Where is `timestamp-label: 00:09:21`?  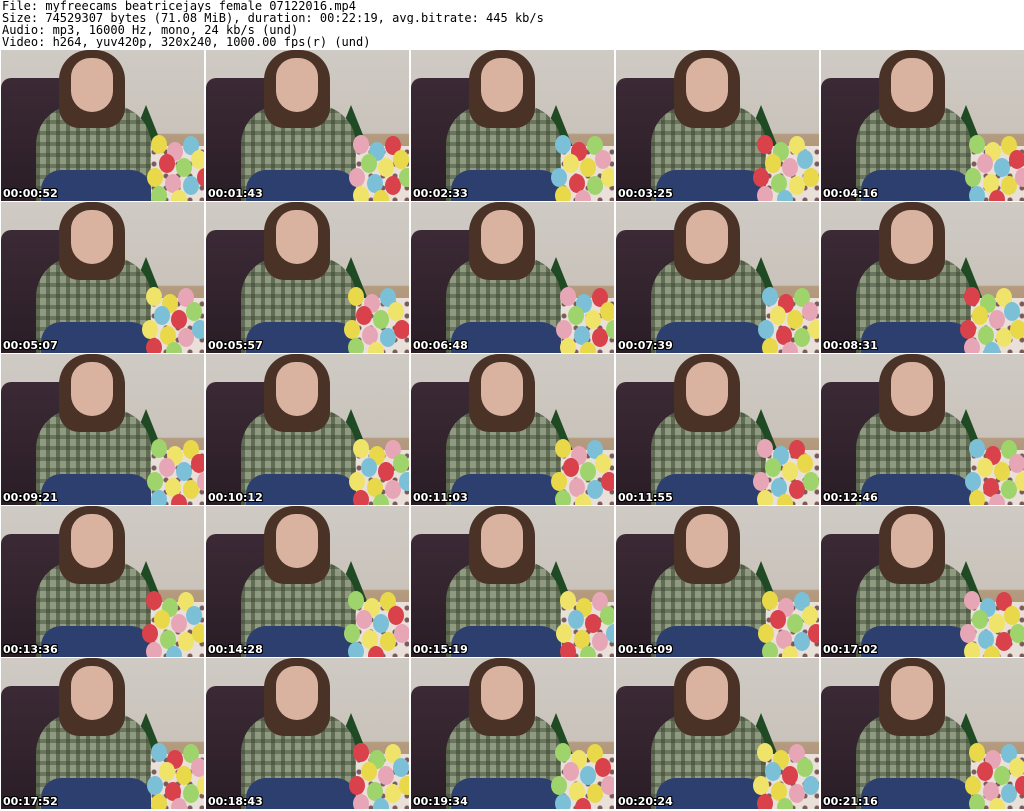
timestamp-label: 00:09:21 is located at coordinates (30, 497).